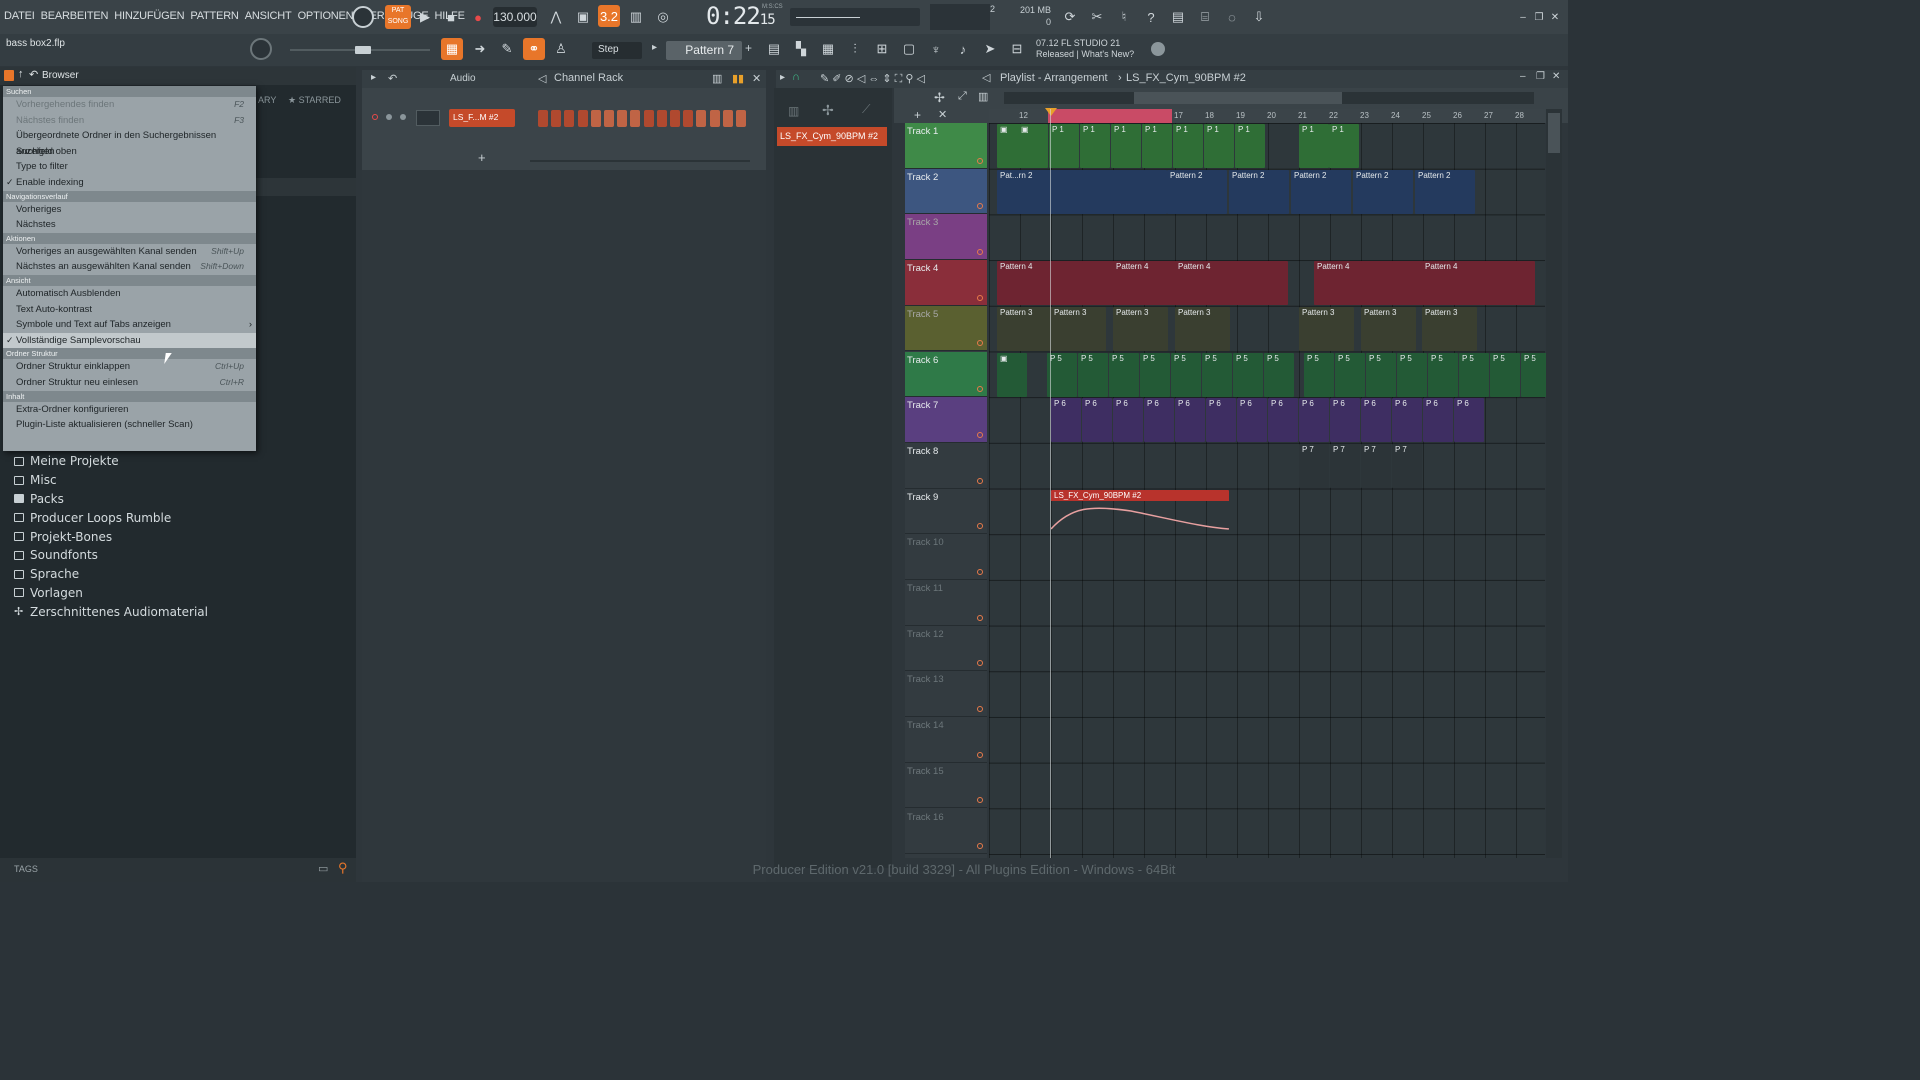 This screenshot has height=1080, width=1920. What do you see at coordinates (179, 555) in the screenshot?
I see `tree-folder: Soundfonts` at bounding box center [179, 555].